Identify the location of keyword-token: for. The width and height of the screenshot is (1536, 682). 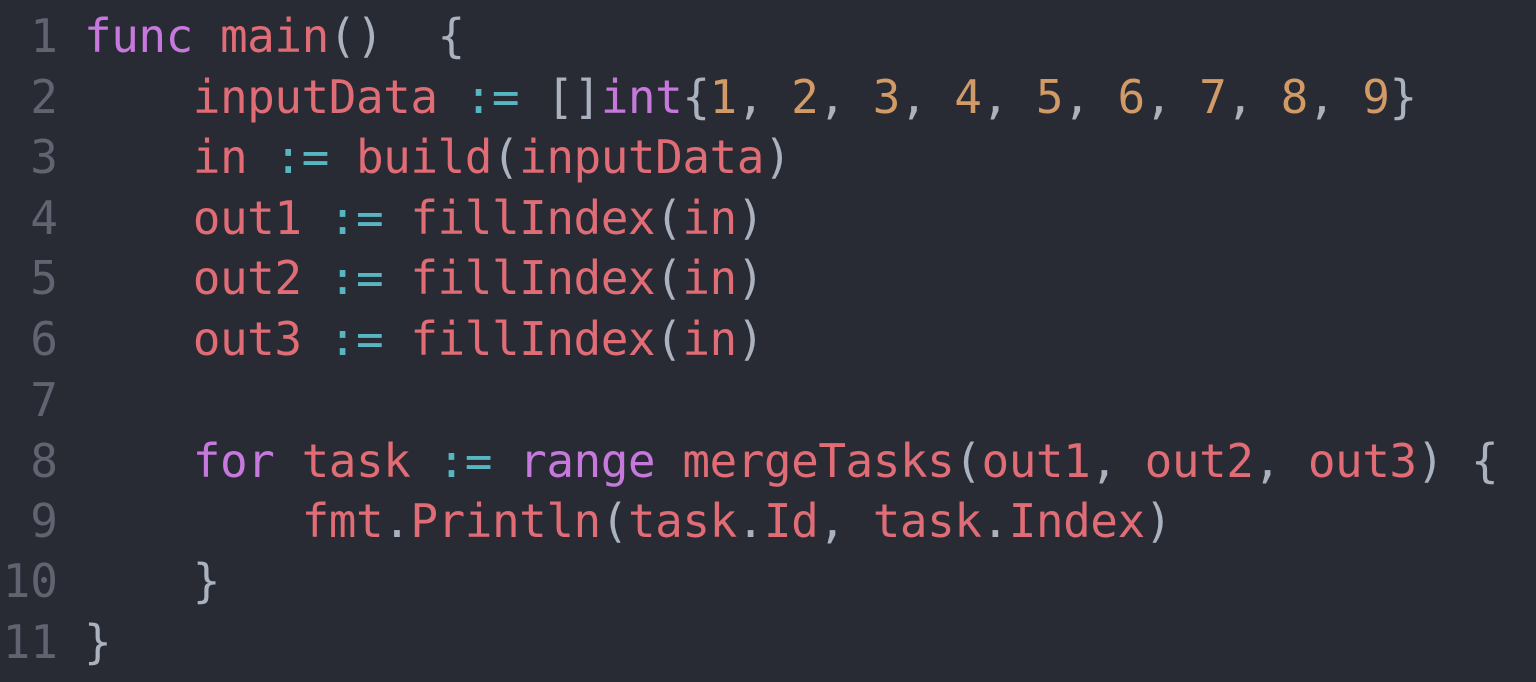
(233, 461).